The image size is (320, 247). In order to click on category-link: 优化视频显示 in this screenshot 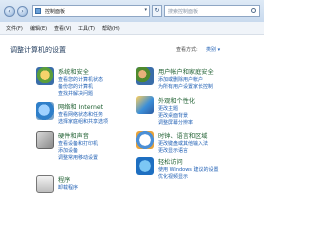, I will do `click(173, 176)`.